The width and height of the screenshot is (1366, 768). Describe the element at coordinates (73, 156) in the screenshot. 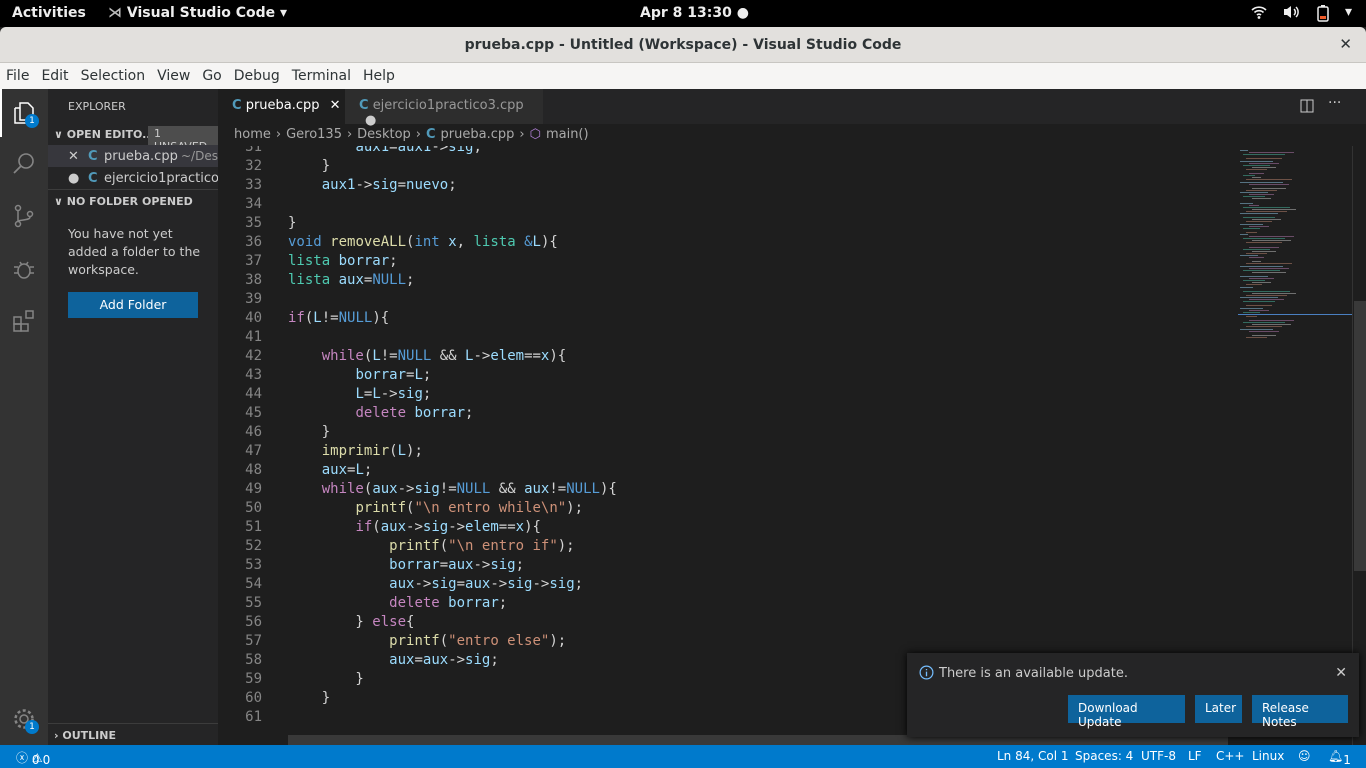

I see `close-icon: ✕` at that location.